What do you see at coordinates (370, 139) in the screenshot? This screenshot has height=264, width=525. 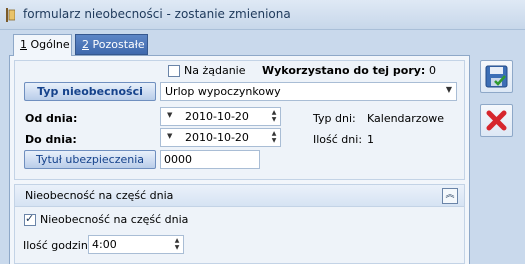 I see `days-count-value: 1` at bounding box center [370, 139].